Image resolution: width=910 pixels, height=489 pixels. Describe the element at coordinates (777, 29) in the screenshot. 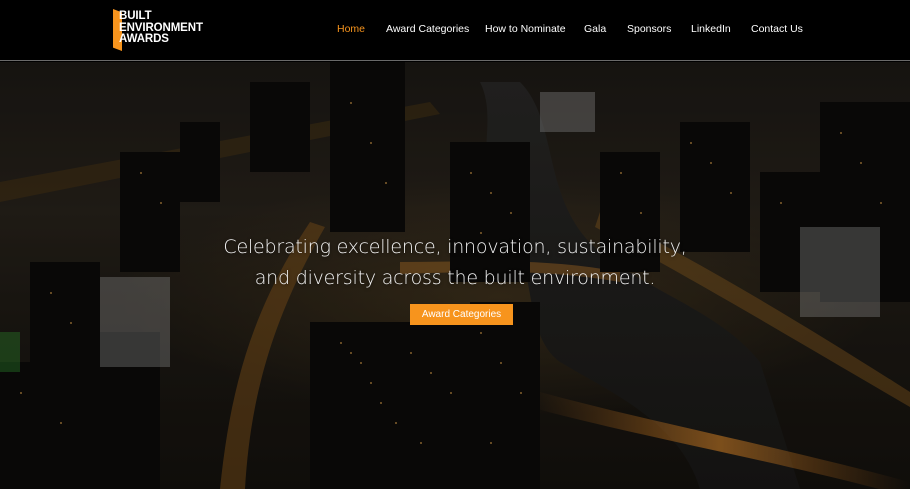

I see `nav-item-contact-us: Contact Us` at that location.